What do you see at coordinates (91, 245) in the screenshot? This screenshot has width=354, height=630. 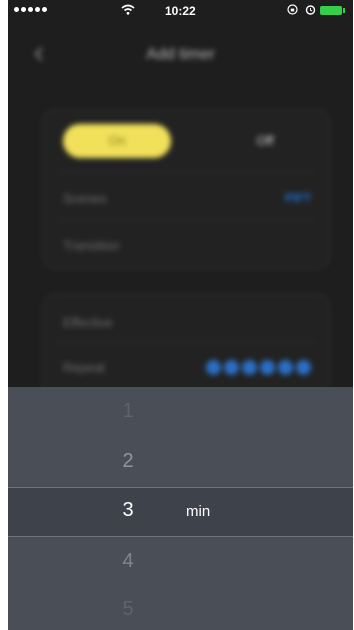 I see `transition-label: Transition` at bounding box center [91, 245].